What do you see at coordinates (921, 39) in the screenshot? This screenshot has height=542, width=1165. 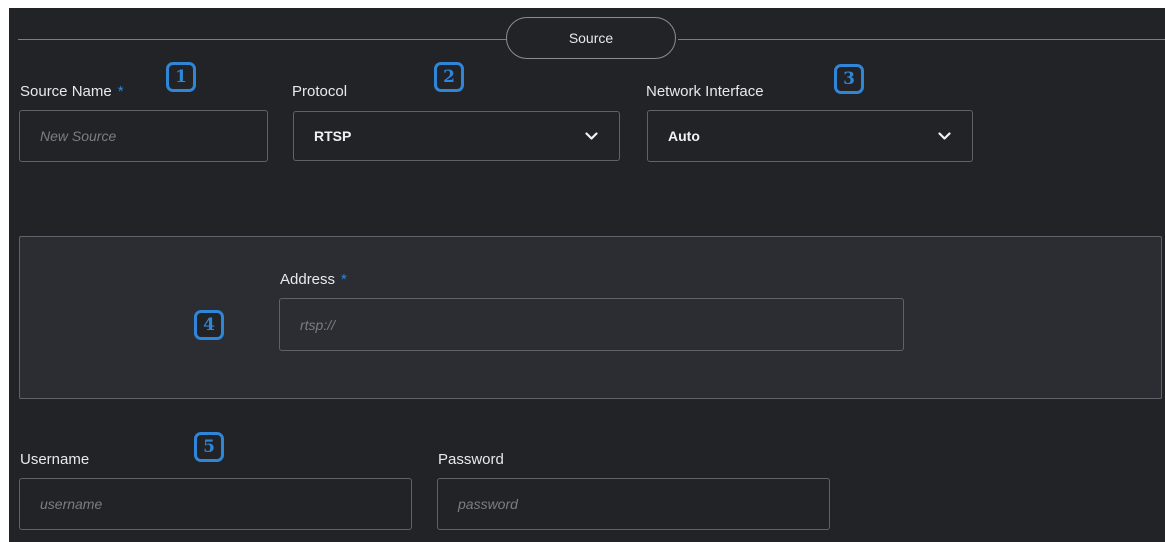 I see `section-divider-right` at bounding box center [921, 39].